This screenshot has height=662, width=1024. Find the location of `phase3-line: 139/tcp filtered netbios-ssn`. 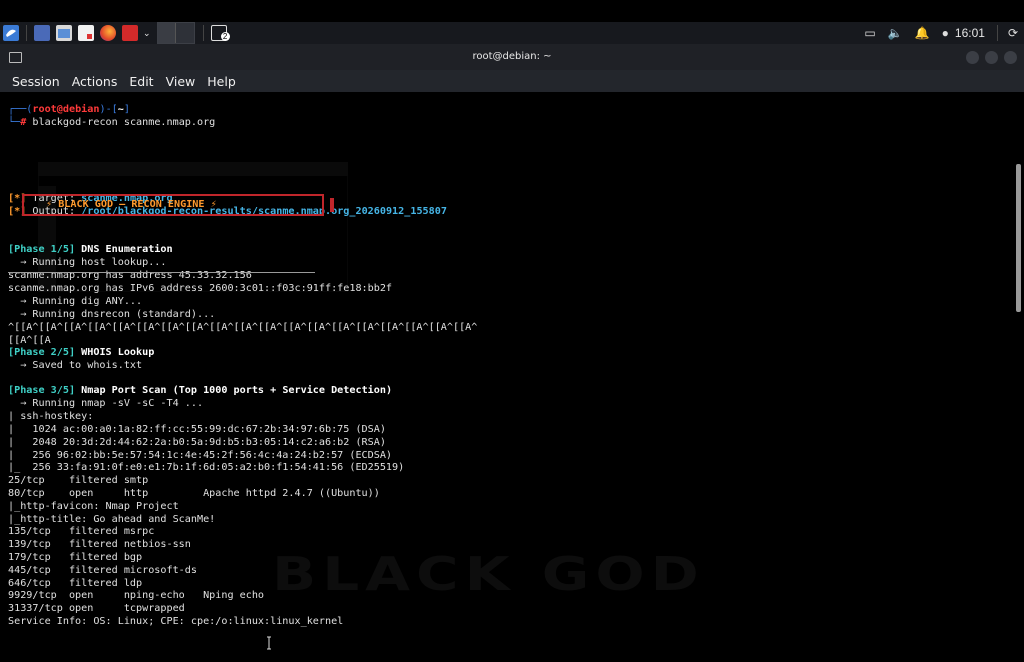

phase3-line: 139/tcp filtered netbios-ssn is located at coordinates (99, 544).